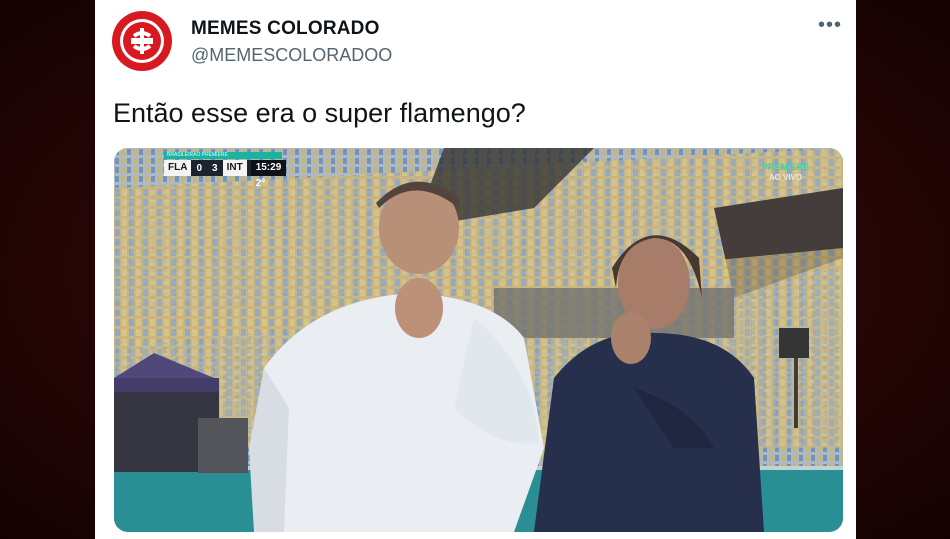  I want to click on scoreboard-row: FLA 0 3 INT 15:29 2º, so click(225, 174).